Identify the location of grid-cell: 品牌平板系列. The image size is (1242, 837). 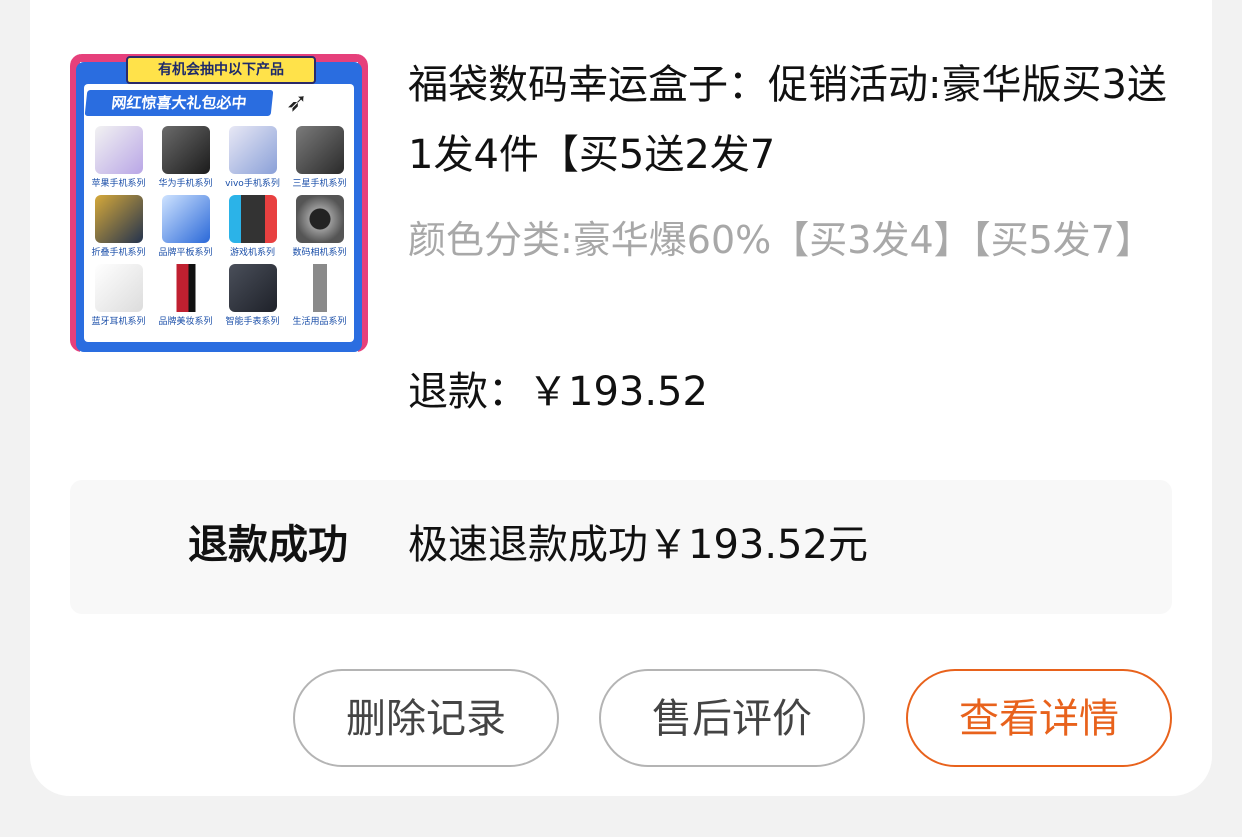
(185, 226).